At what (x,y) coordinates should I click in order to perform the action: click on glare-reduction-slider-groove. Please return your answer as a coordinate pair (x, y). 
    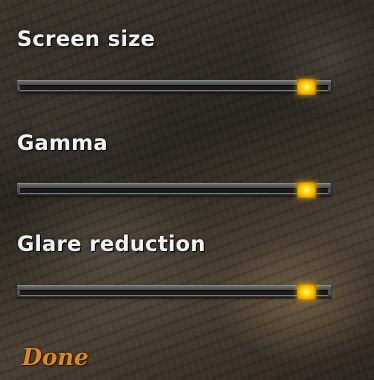
    Looking at the image, I should click on (174, 293).